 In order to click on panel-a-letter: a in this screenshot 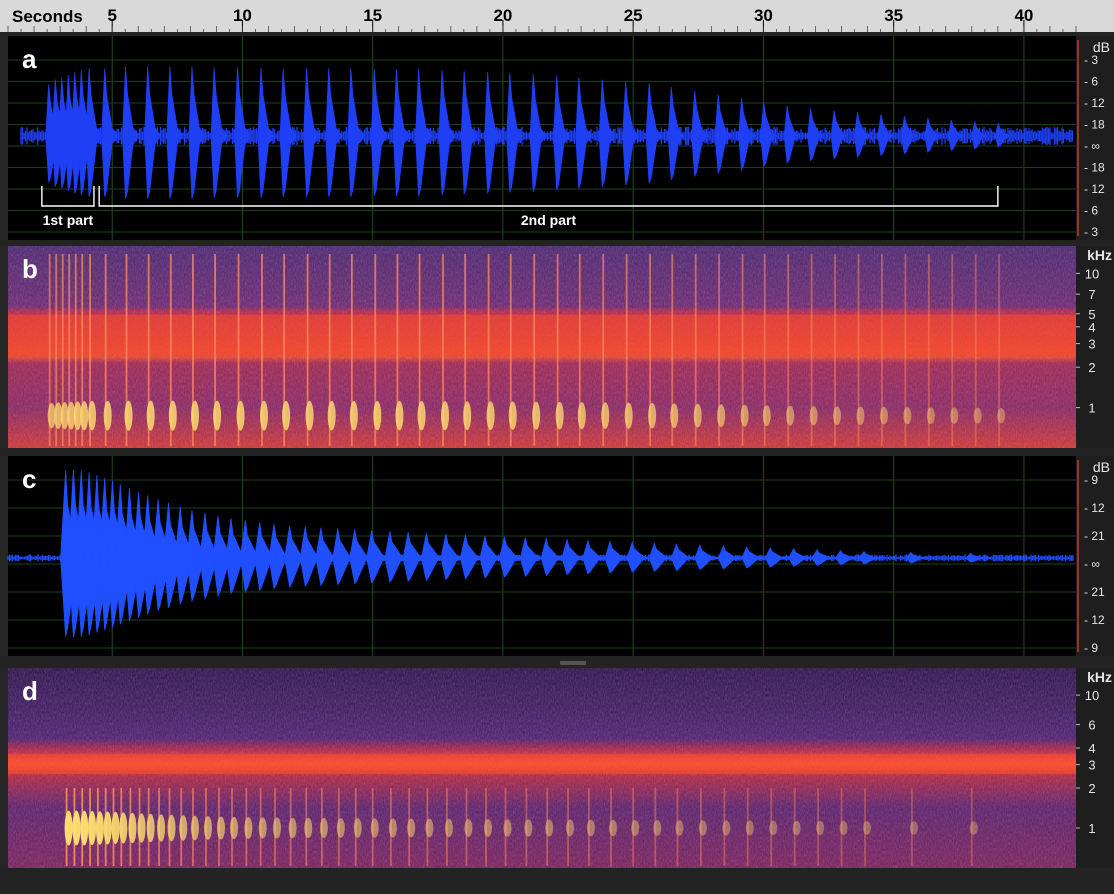, I will do `click(29, 59)`.